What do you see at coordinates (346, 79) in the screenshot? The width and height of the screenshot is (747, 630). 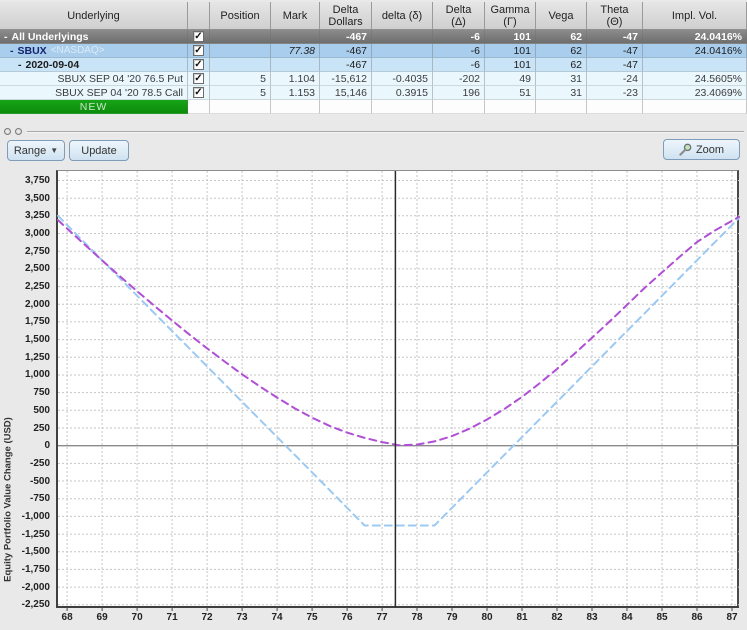 I see `delta-dollars-cell: -15,612` at bounding box center [346, 79].